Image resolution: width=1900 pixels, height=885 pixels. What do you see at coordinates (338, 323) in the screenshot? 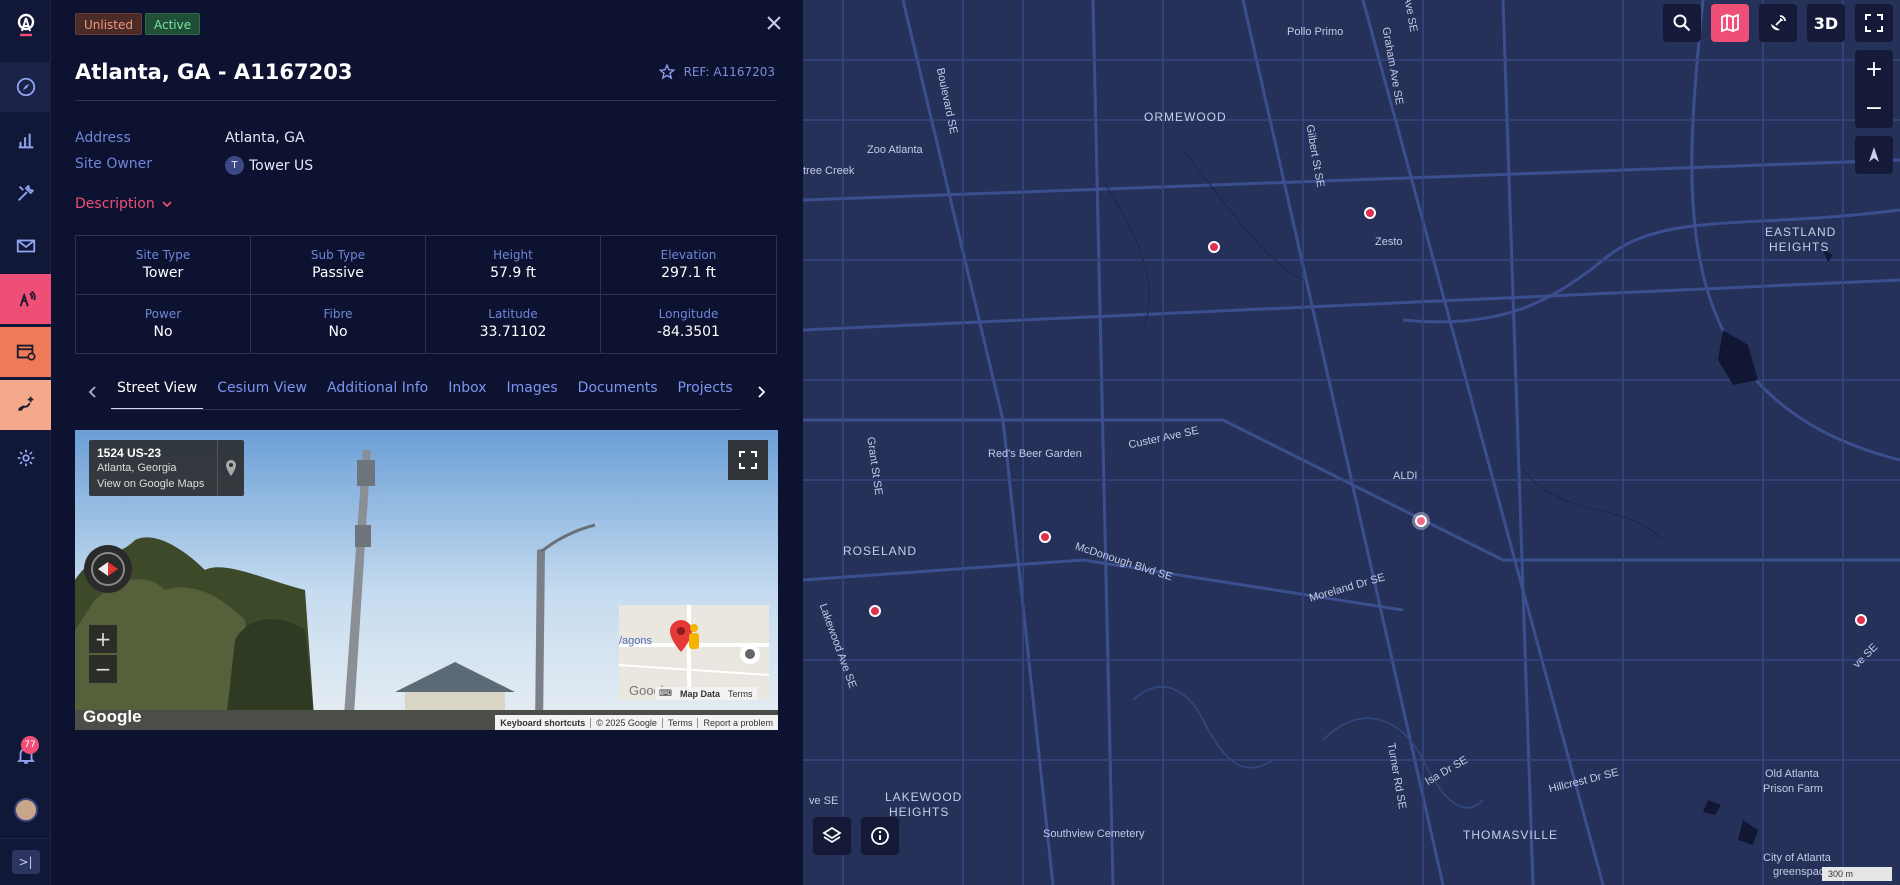
I see `spec-cell: Fibre No` at bounding box center [338, 323].